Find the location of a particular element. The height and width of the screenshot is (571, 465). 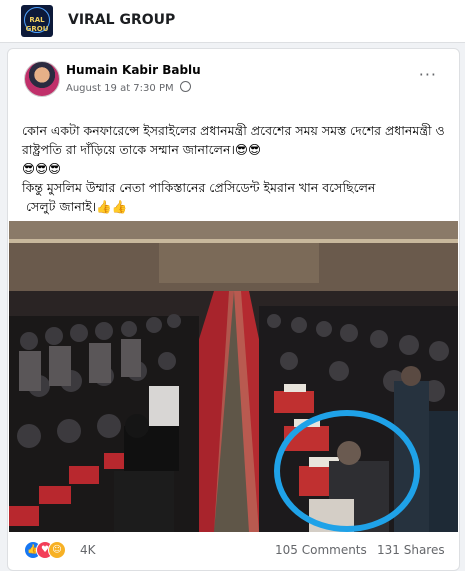

group-logo-text: RAL GROU is located at coordinates (37, 24).